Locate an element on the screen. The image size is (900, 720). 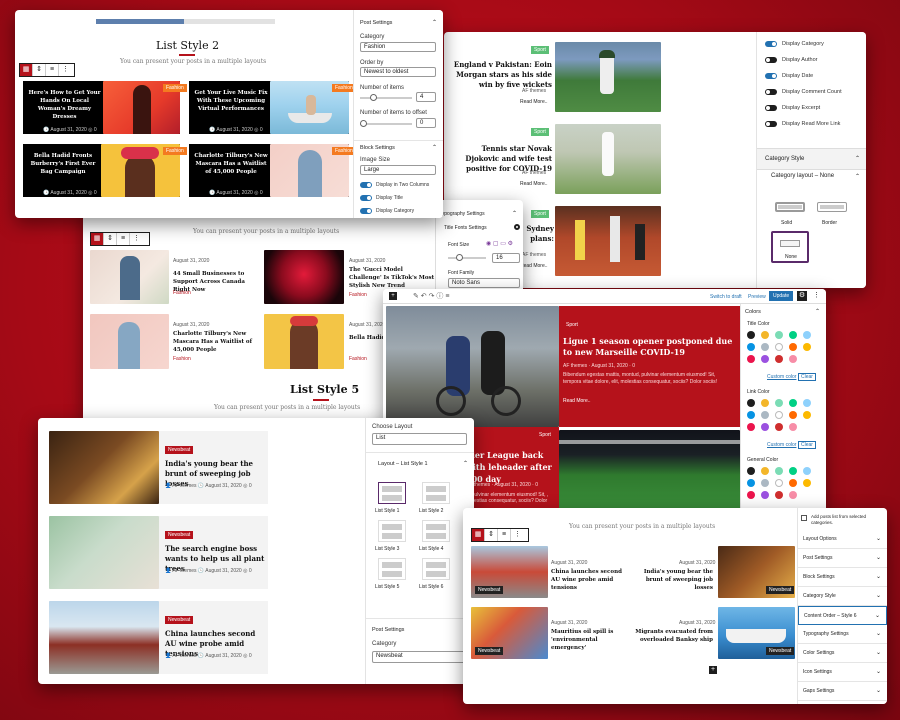
category-style-heading: Category Style is located at coordinates (784, 159).